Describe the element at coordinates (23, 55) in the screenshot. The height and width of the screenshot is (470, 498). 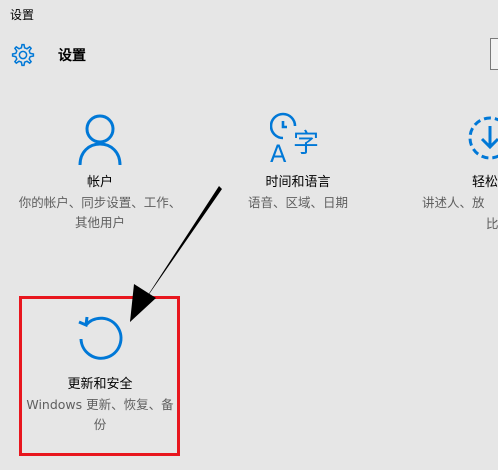
I see `gear-icon` at that location.